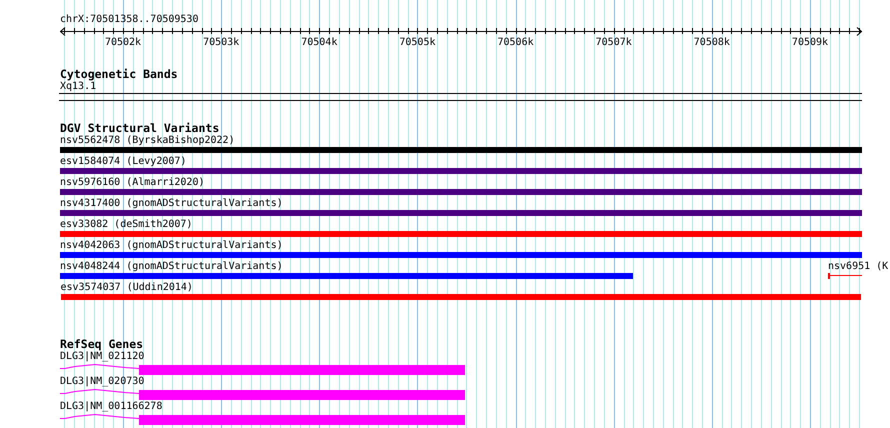  I want to click on variant-label: esv3574037 (Uddin2014), so click(126, 288).